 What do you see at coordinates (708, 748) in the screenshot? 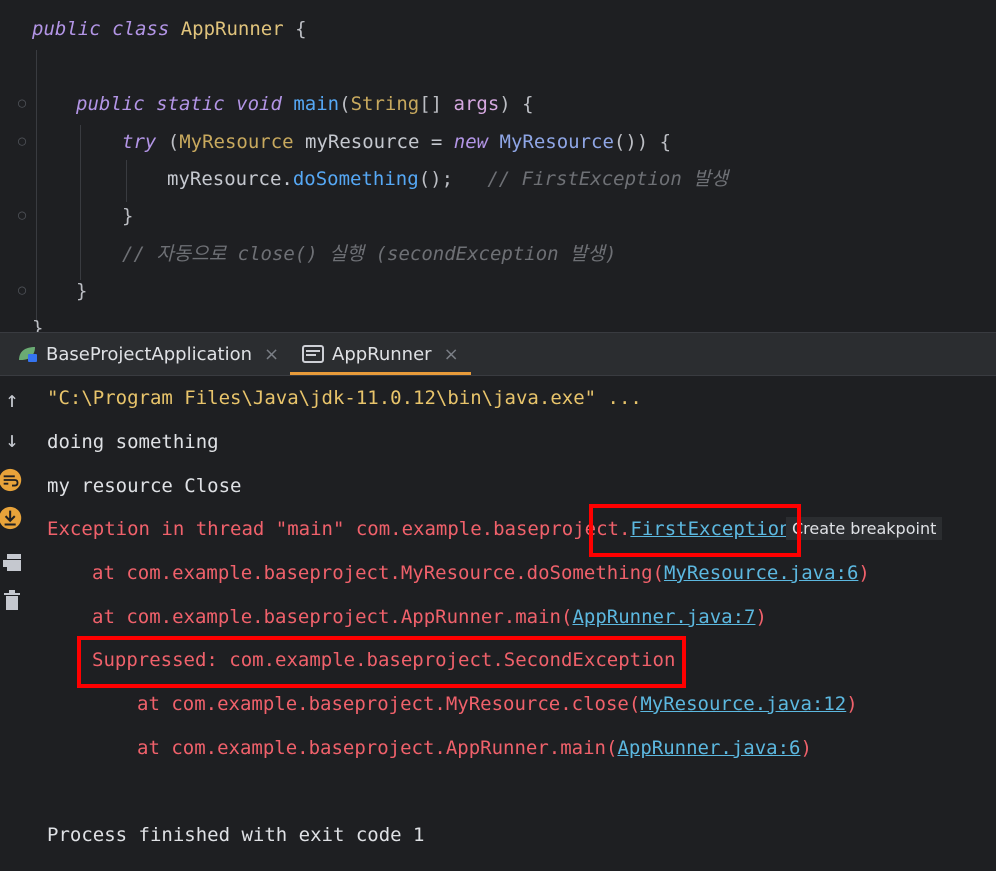
I see `apprunner-java-6-link: AppRunner.java:6` at bounding box center [708, 748].